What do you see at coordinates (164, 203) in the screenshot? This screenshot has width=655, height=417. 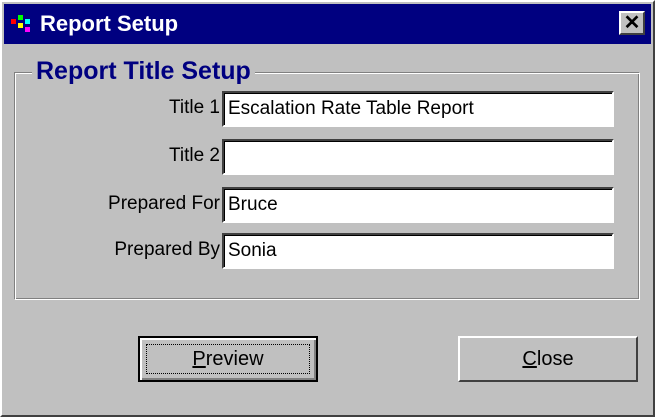 I see `prepared-for-label: Prepared For` at bounding box center [164, 203].